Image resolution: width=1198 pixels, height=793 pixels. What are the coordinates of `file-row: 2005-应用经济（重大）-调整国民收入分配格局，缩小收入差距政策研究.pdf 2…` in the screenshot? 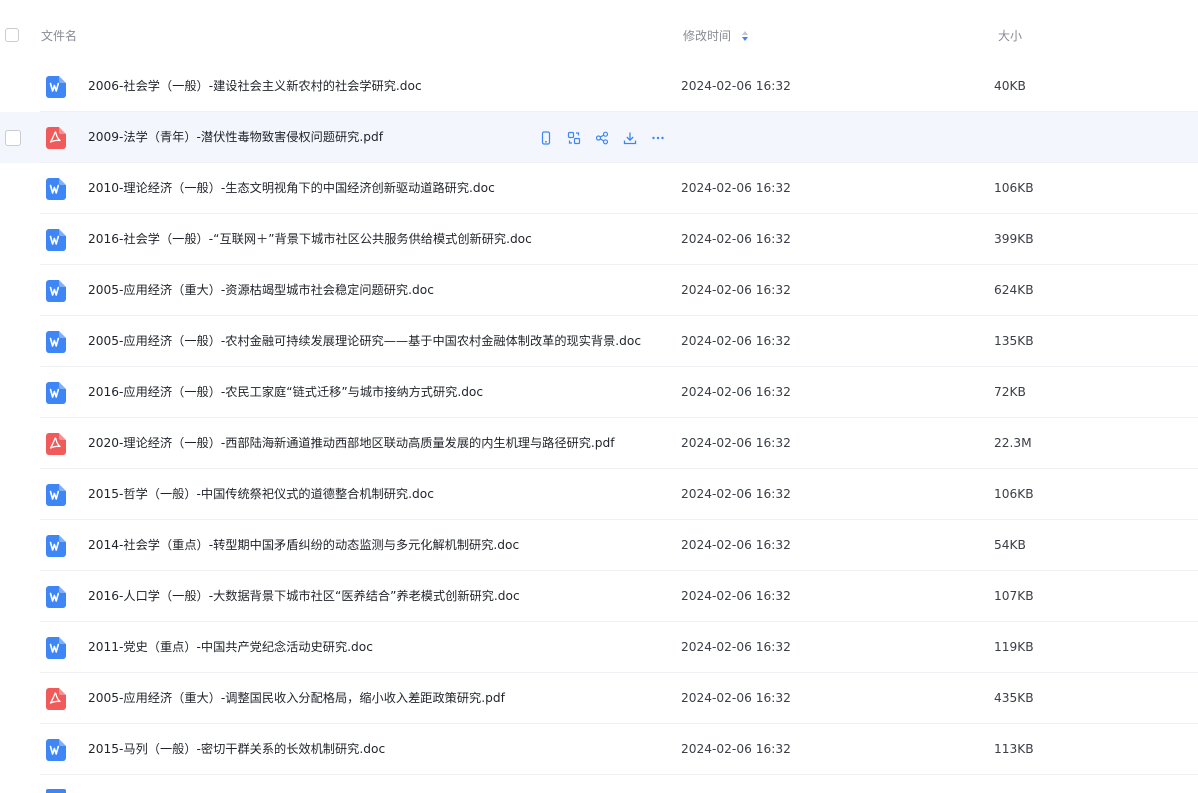 It's located at (599, 698).